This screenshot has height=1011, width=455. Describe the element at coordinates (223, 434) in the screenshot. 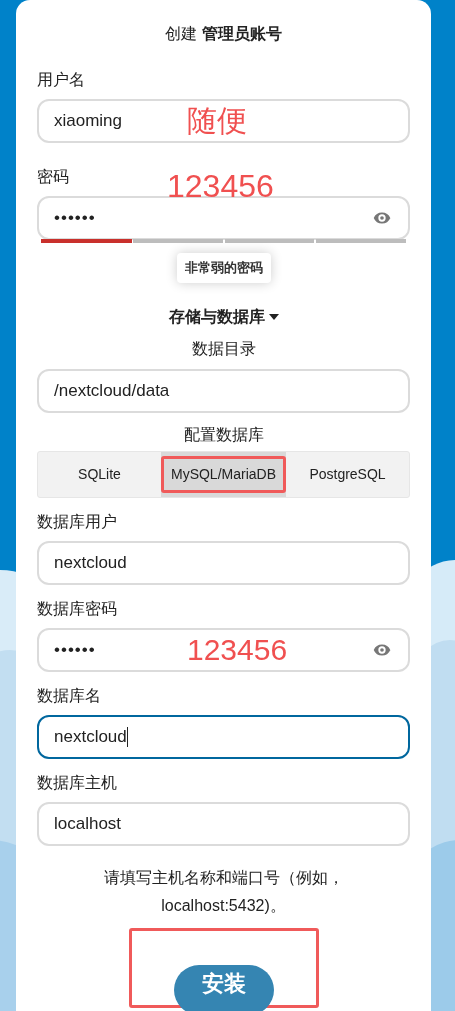

I see `field-label: 配置数据库` at that location.